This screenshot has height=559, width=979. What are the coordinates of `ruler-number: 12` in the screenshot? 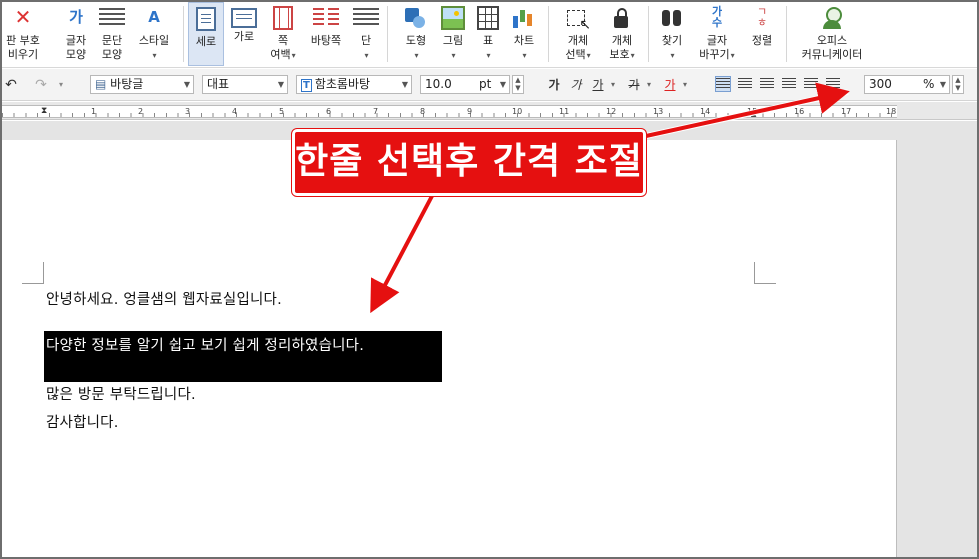 It's located at (611, 111).